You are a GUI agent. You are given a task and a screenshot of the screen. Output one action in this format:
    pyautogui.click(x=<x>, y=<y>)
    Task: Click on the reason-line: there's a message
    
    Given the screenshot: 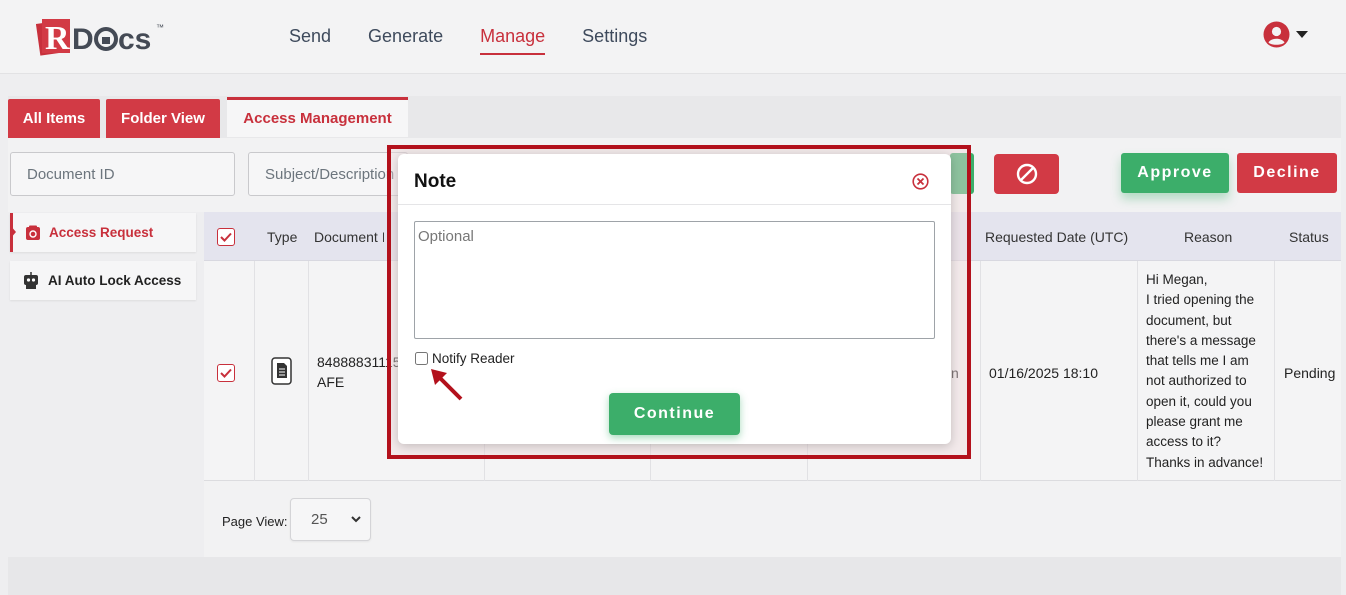 What is the action you would take?
    pyautogui.click(x=1201, y=340)
    